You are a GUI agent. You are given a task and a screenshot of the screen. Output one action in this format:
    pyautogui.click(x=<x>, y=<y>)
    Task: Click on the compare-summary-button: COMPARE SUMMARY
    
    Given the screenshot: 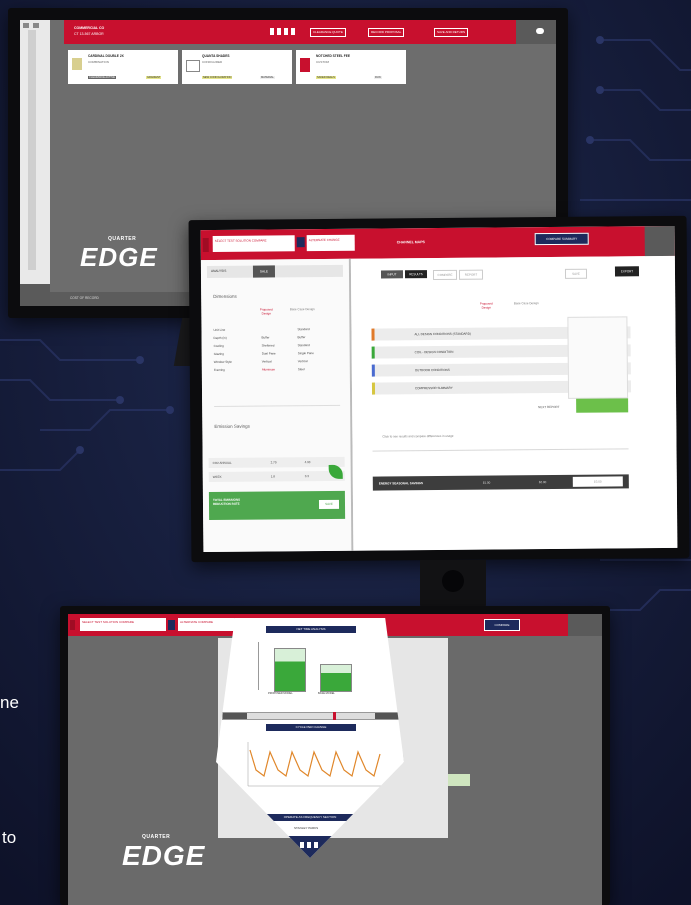 What is the action you would take?
    pyautogui.click(x=561, y=239)
    